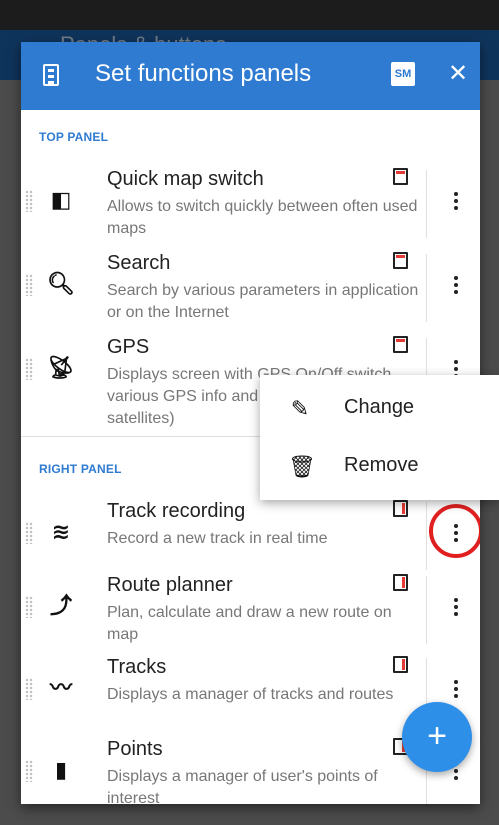 Image resolution: width=499 pixels, height=825 pixels. I want to click on menu-item-label: Change, so click(379, 407).